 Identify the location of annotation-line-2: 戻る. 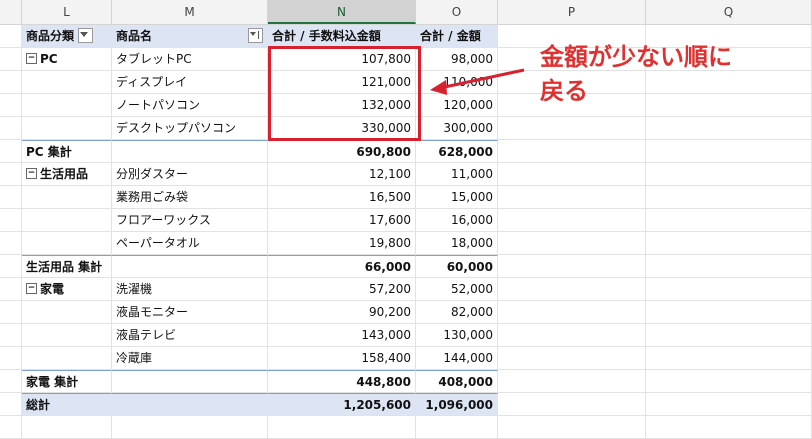
(564, 91).